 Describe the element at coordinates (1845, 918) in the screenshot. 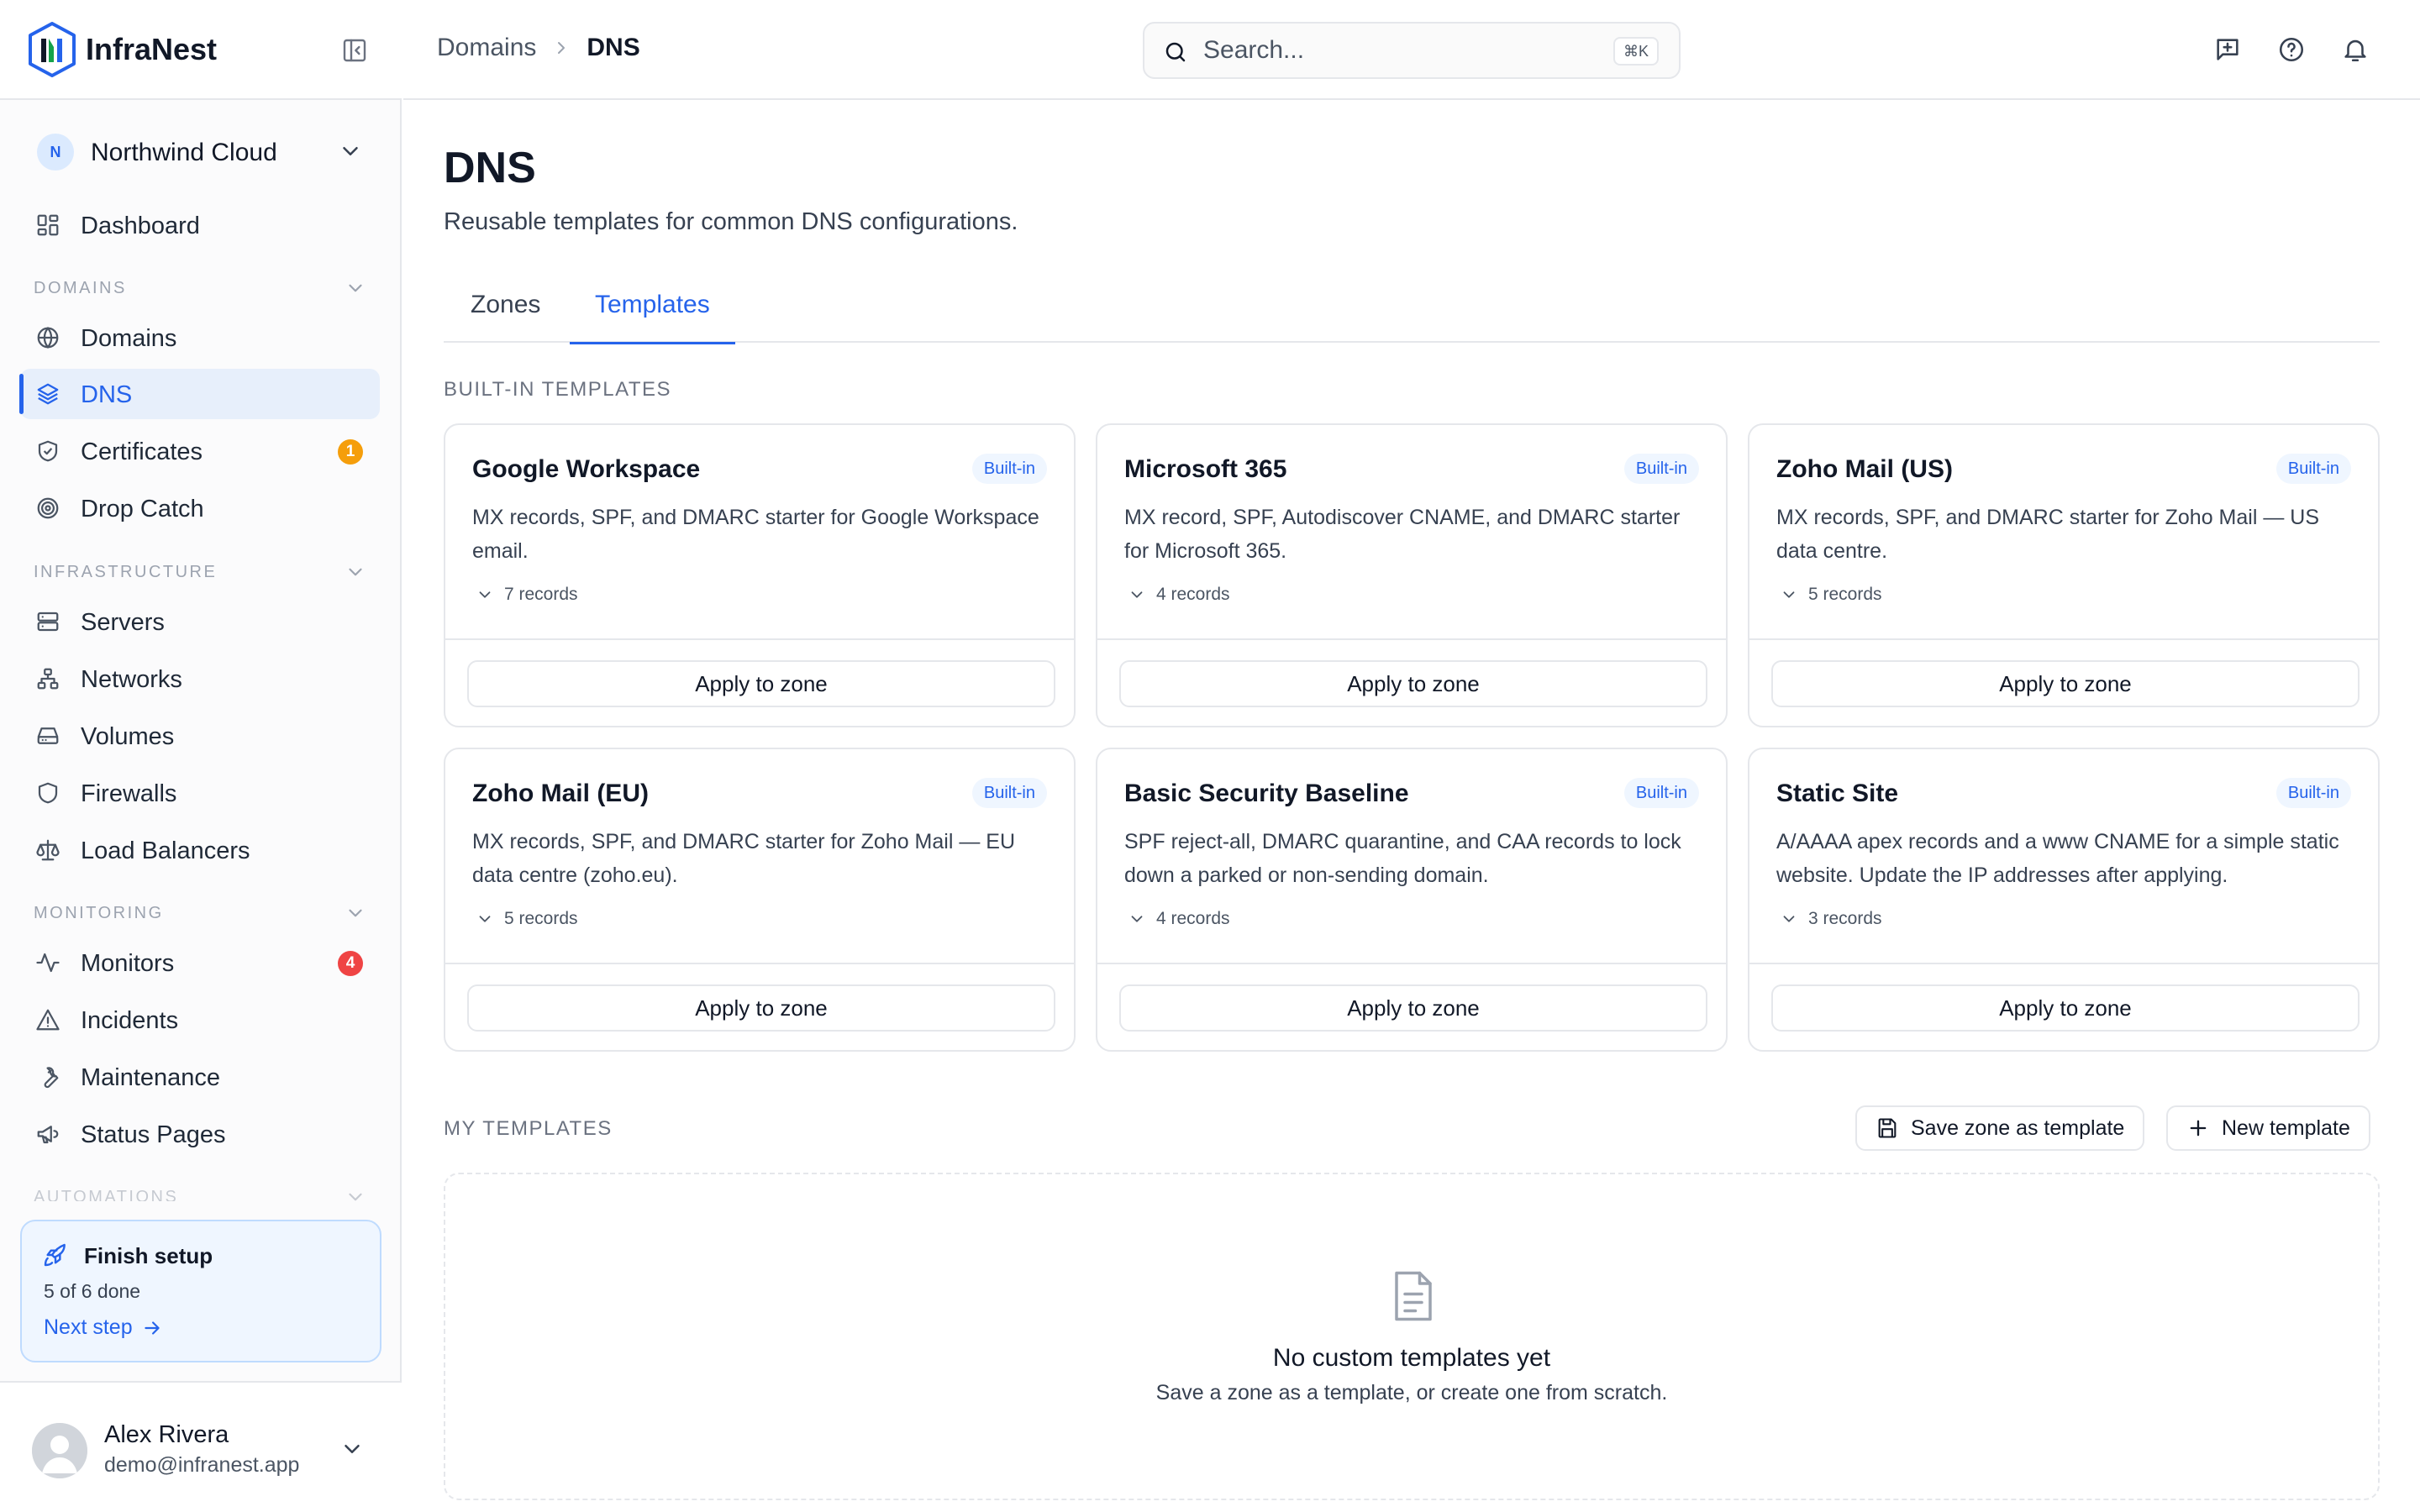

I see `records-count: 3 records` at that location.